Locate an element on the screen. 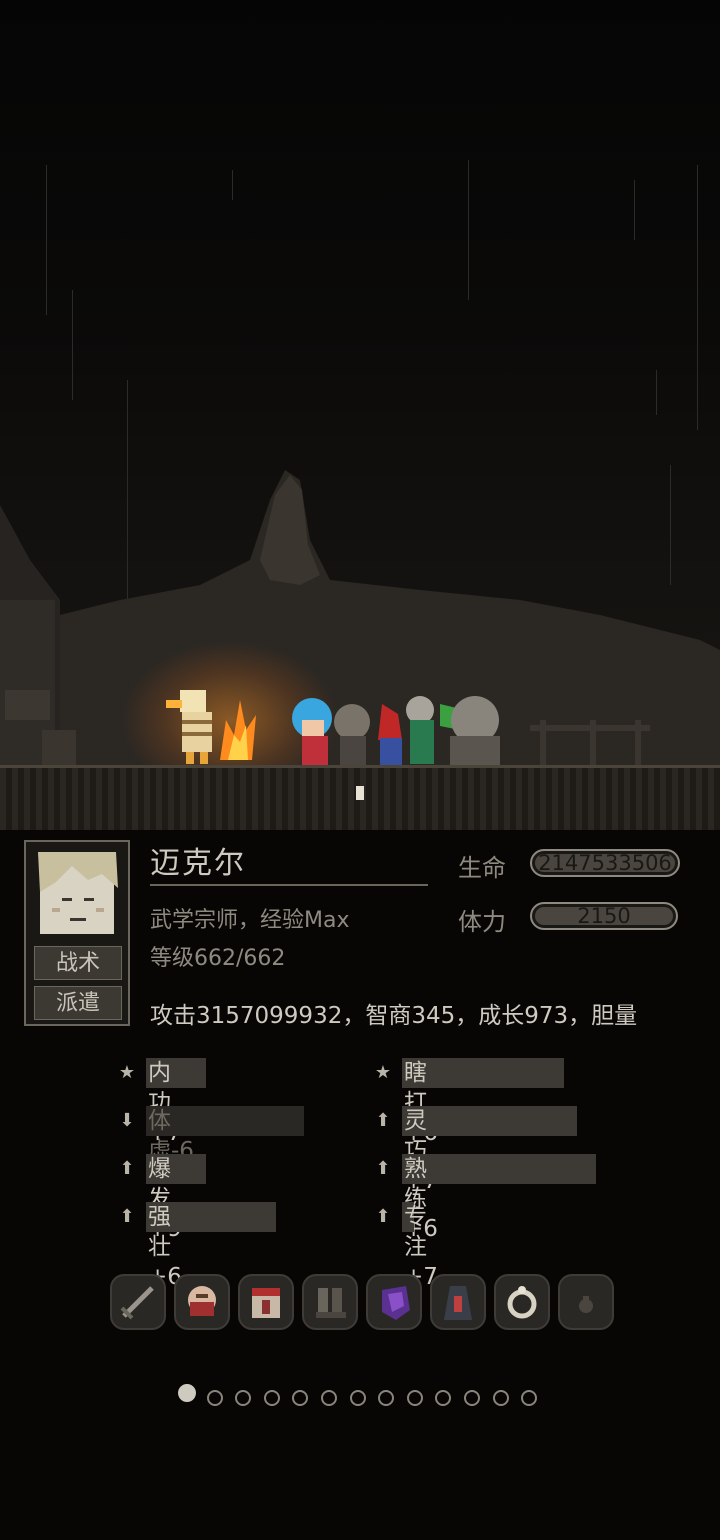 The width and height of the screenshot is (720, 1540). cloak-icon is located at coordinates (458, 1303).